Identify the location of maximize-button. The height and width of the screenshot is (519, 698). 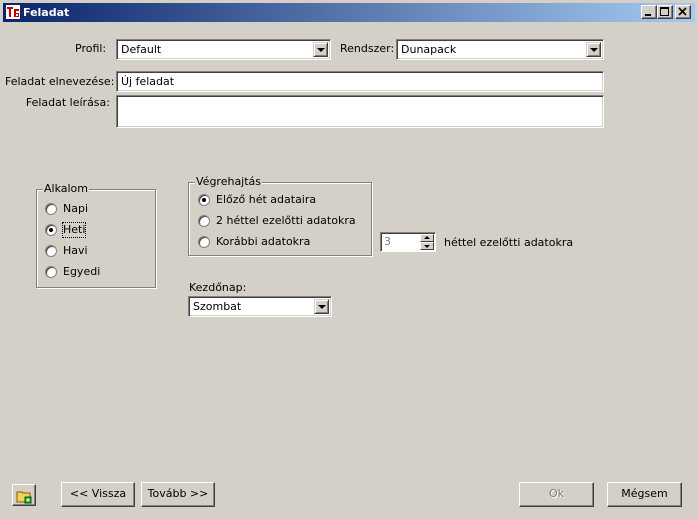
(665, 12).